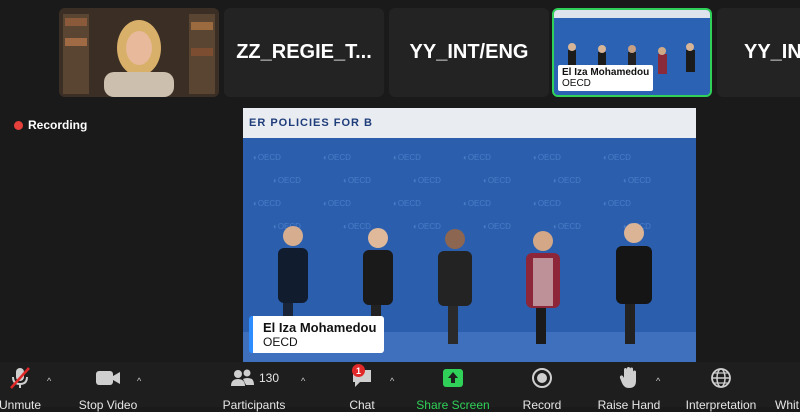 The width and height of the screenshot is (800, 412). I want to click on recording-indicator: Recording, so click(50, 125).